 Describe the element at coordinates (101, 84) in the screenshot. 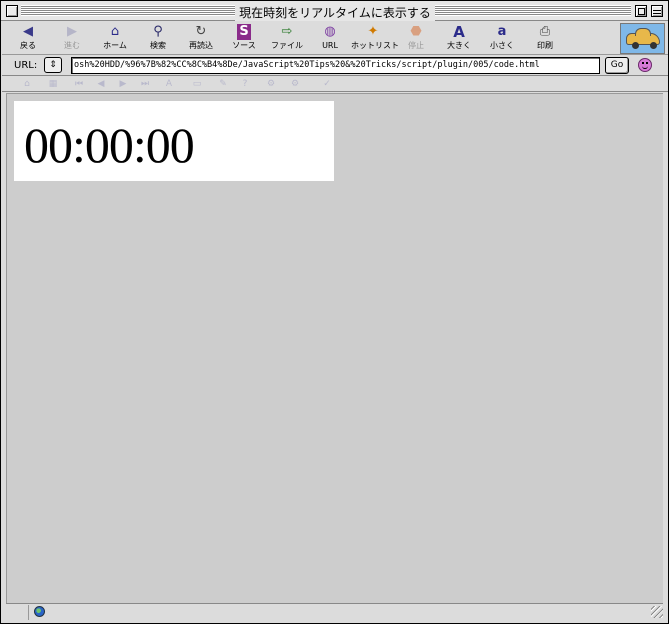

I see `back-small-icon: ◀` at that location.